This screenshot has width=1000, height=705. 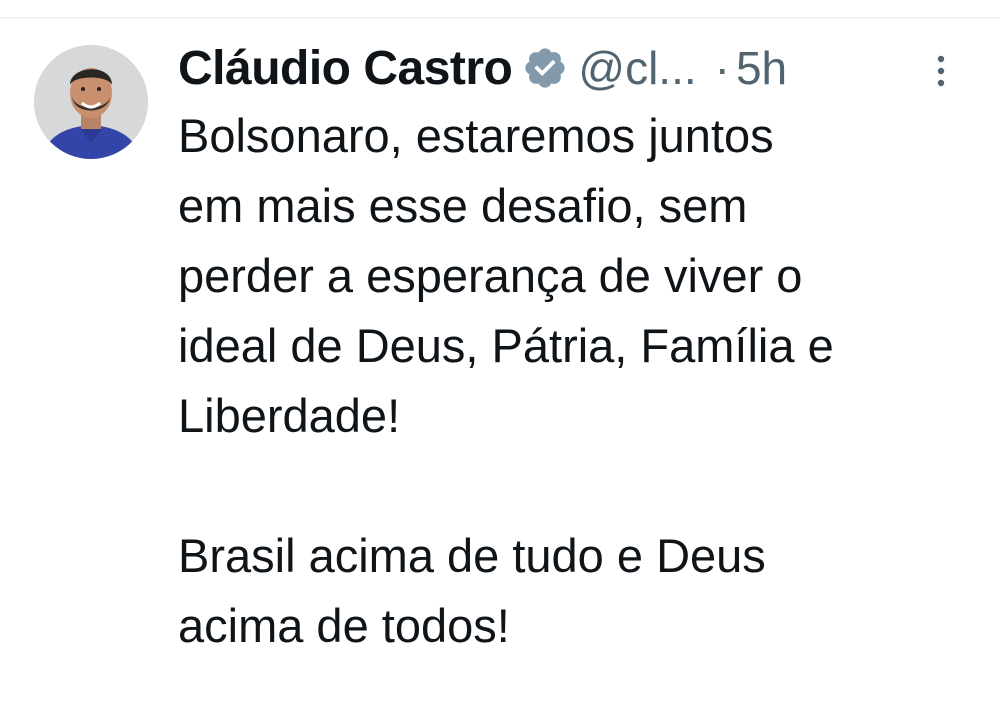 I want to click on avatar, so click(x=91, y=102).